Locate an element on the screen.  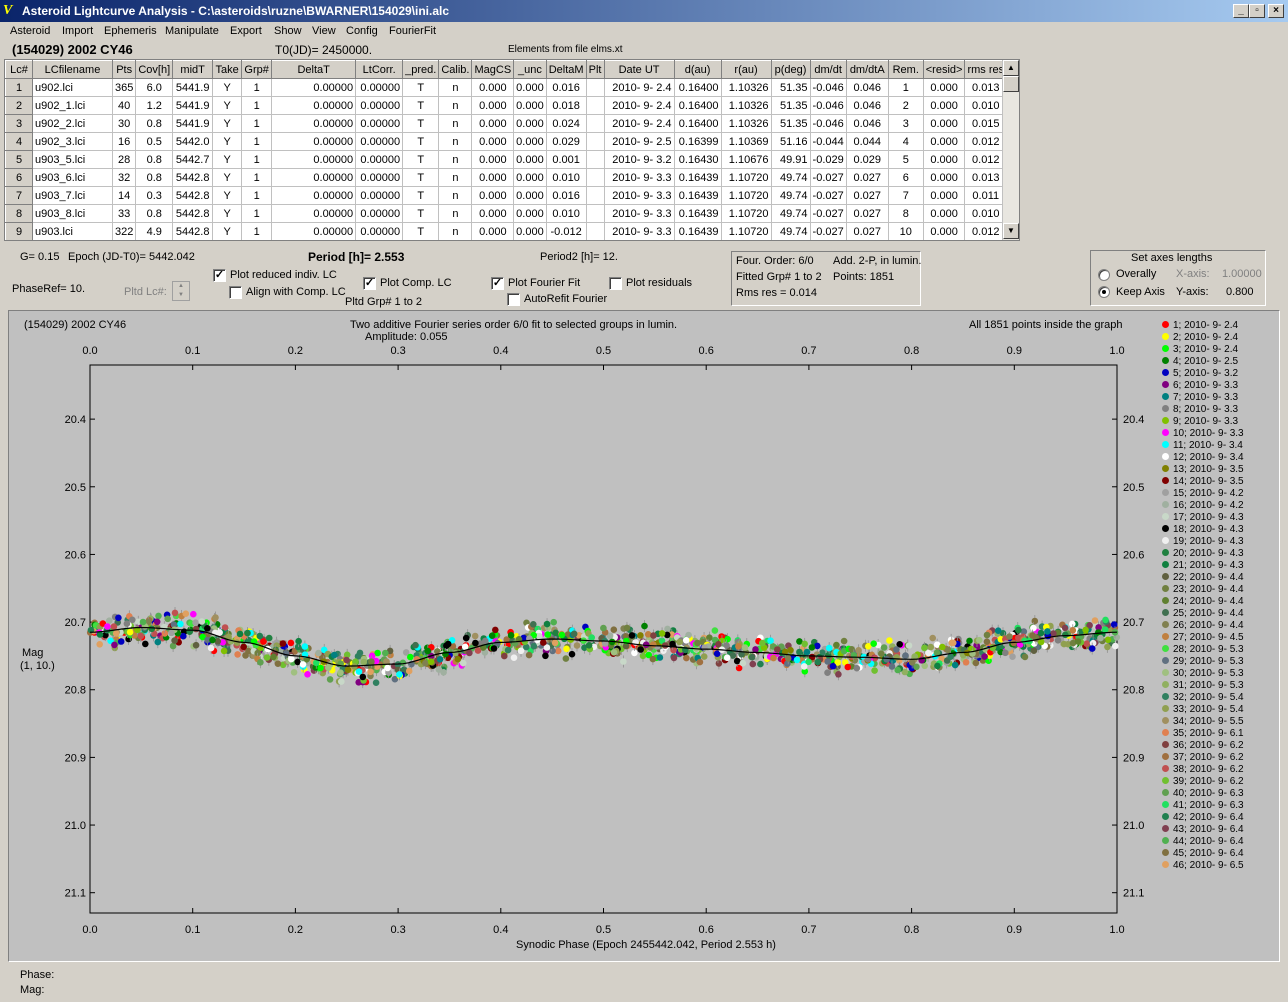
legend-label: 44; 2010- 9- 6.4 is located at coordinates (1208, 841).